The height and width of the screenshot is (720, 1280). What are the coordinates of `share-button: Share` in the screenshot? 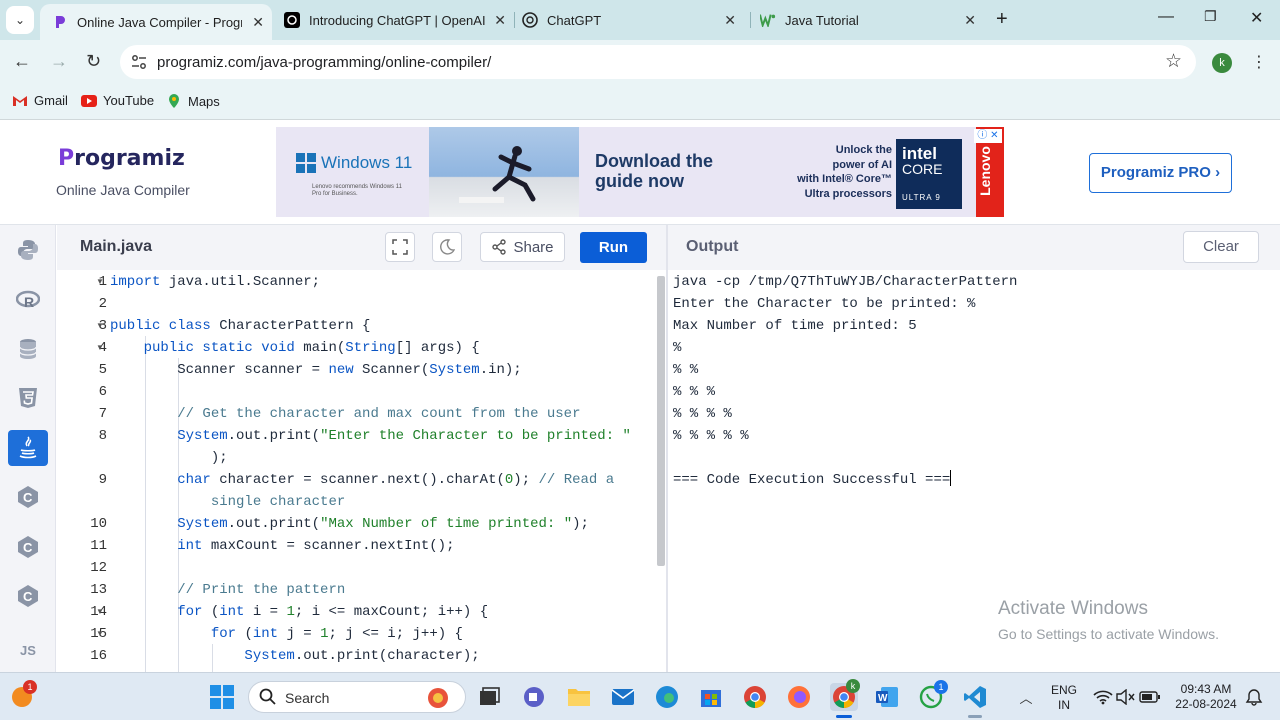 It's located at (522, 247).